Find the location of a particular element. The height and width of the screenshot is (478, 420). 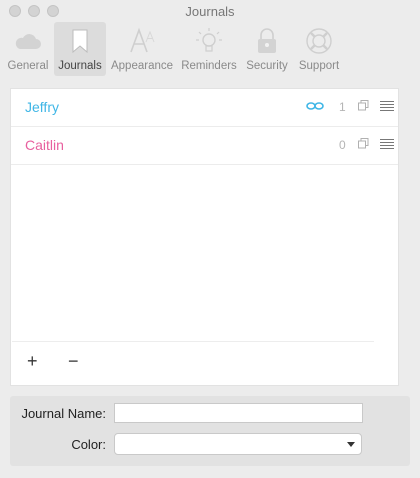

tab-support-label: Support is located at coordinates (319, 66).